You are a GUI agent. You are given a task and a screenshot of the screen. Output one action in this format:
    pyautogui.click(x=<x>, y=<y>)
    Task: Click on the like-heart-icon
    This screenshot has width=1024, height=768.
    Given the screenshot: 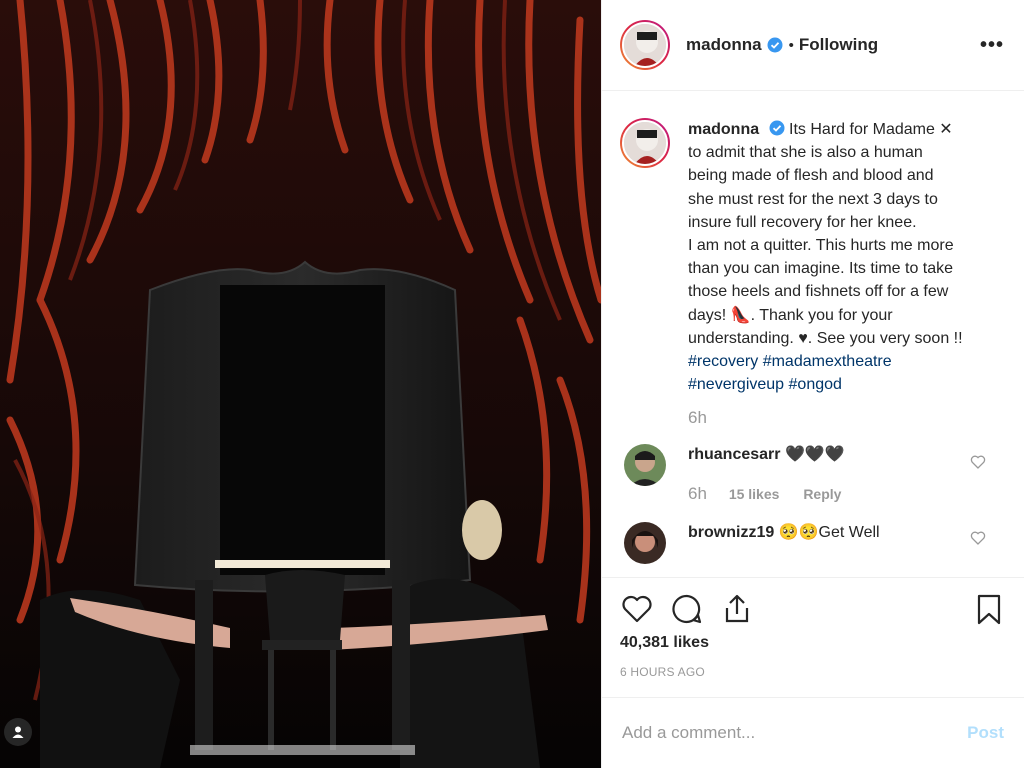 What is the action you would take?
    pyautogui.click(x=637, y=609)
    